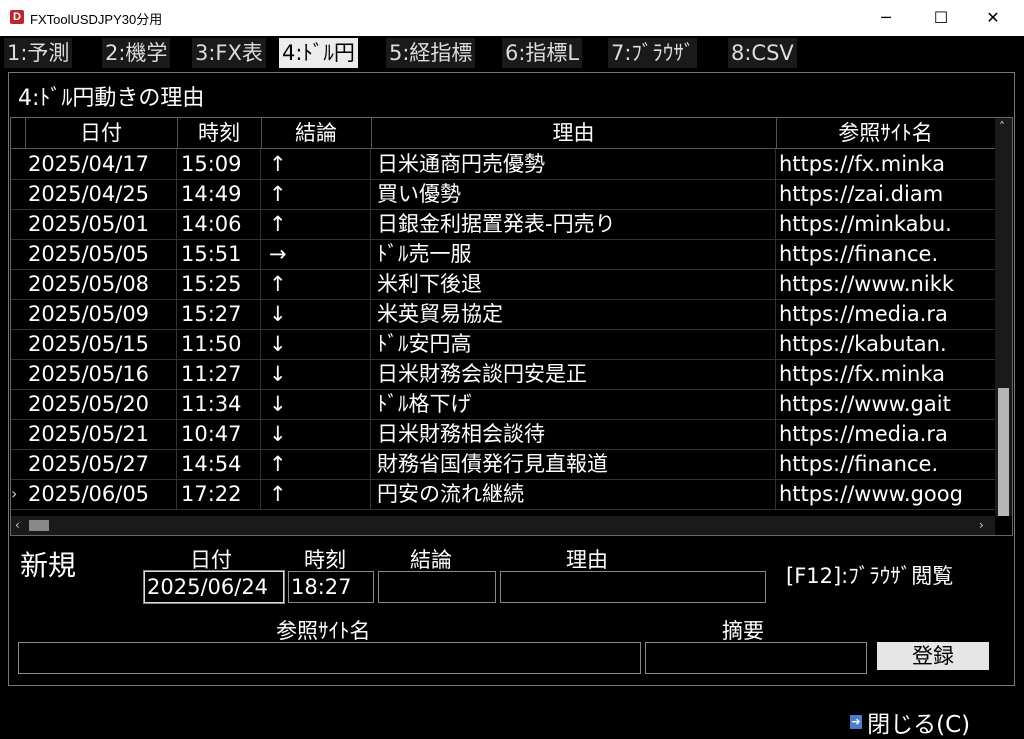 This screenshot has height=739, width=1024. What do you see at coordinates (219, 464) in the screenshot?
I see `cell-time: 14:54` at bounding box center [219, 464].